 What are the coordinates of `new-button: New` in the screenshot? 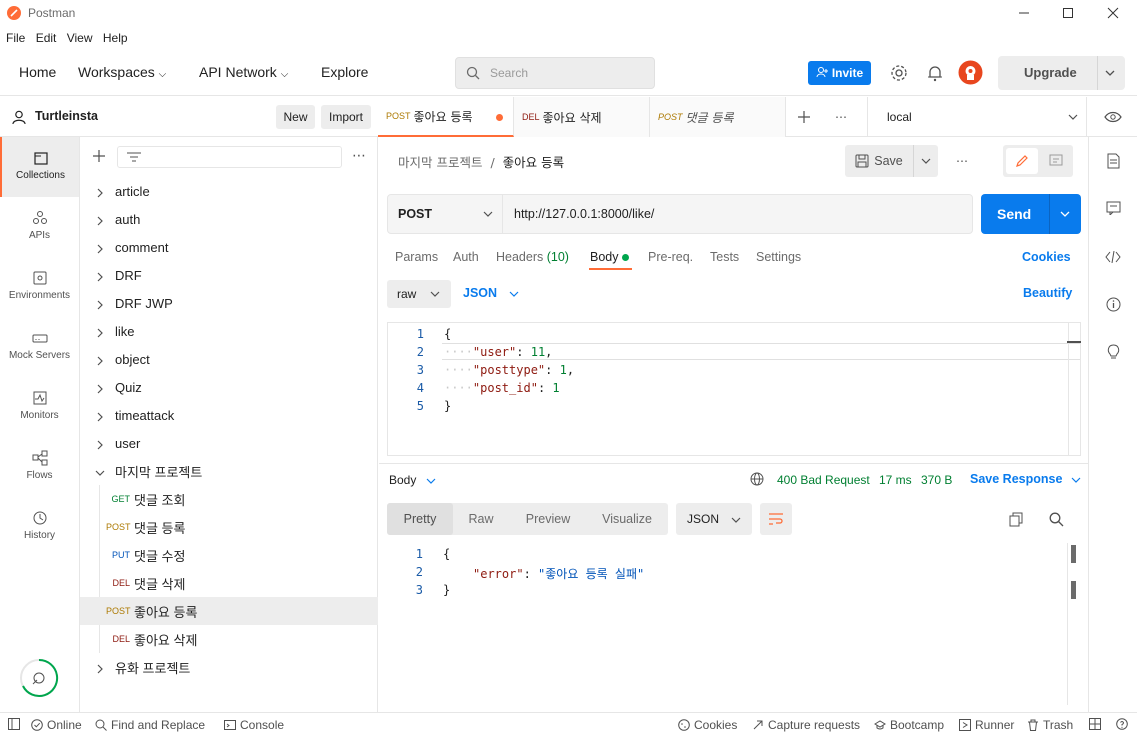 It's located at (295, 117).